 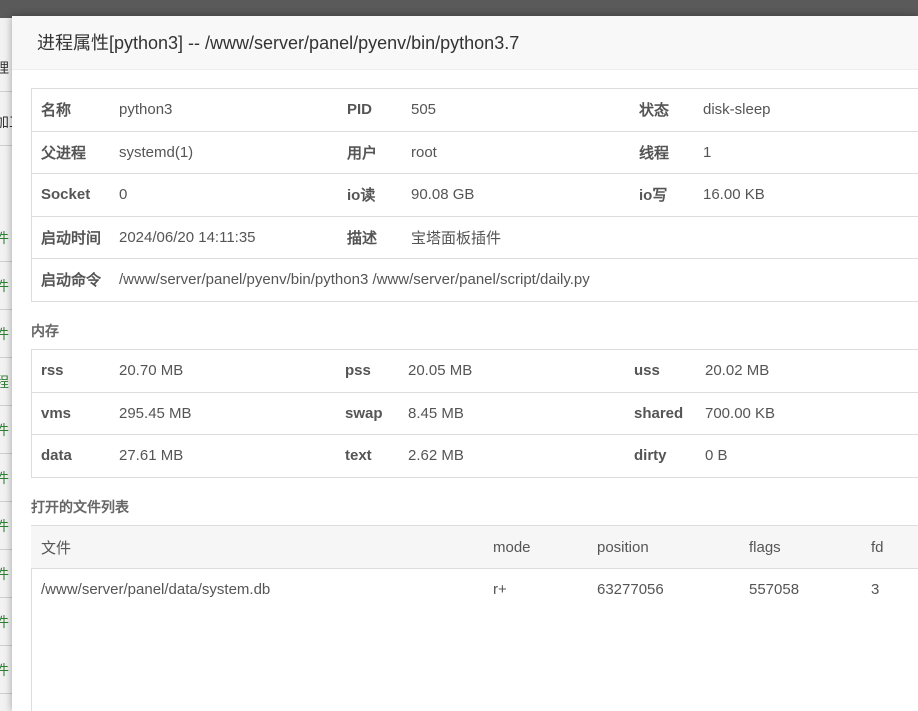 What do you see at coordinates (669, 456) in the screenshot?
I see `dirty-label: dirty` at bounding box center [669, 456].